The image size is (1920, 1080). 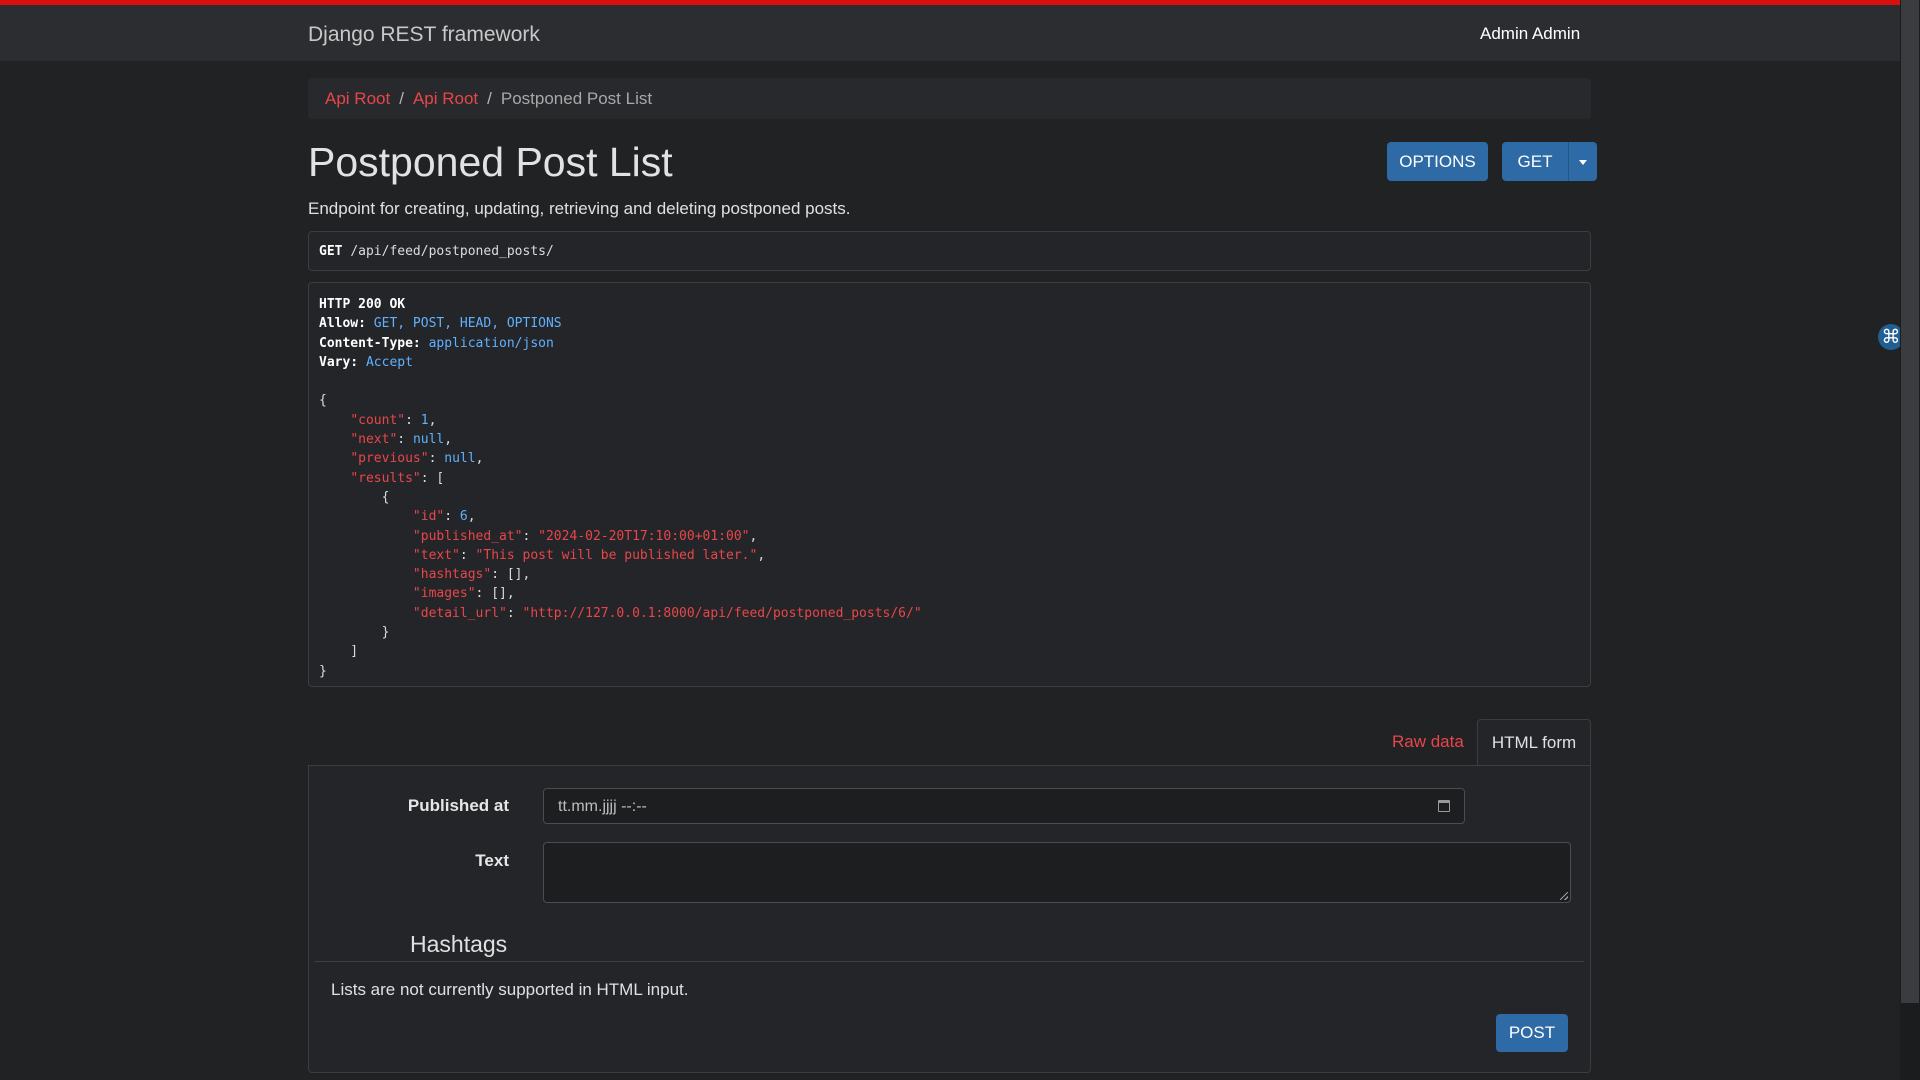 What do you see at coordinates (950, 33) in the screenshot?
I see `navbar: Django REST framework Admin Admin` at bounding box center [950, 33].